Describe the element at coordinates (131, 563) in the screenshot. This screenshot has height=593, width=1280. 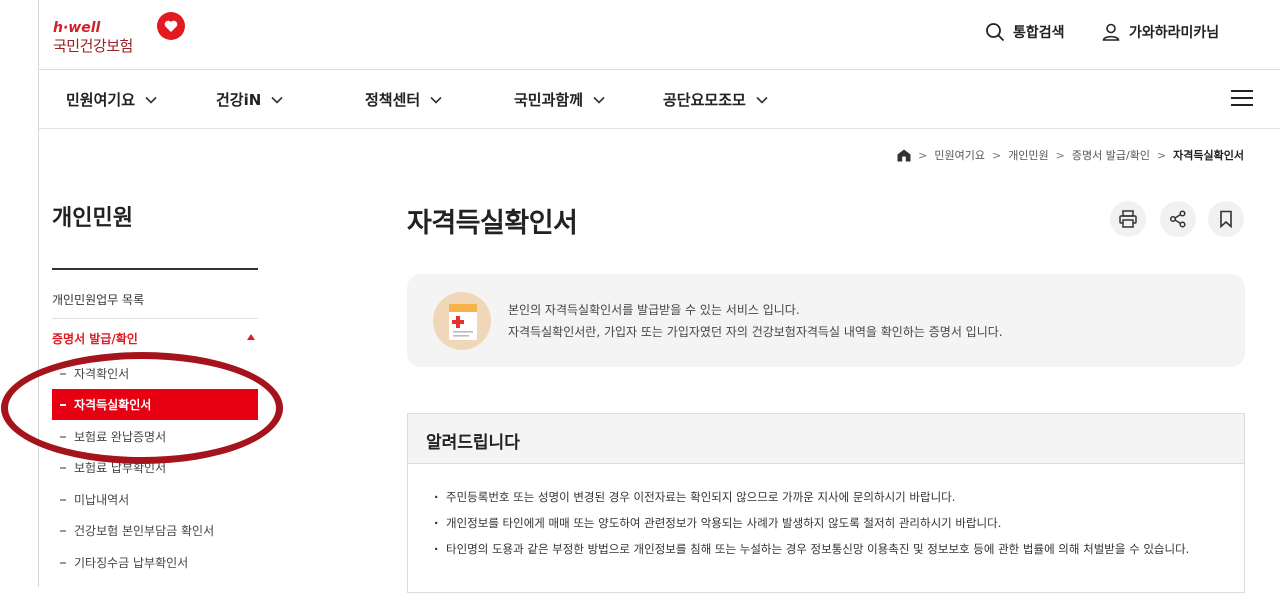
I see `sidebar-subitem-label: 기타징수금 납부확인서` at that location.